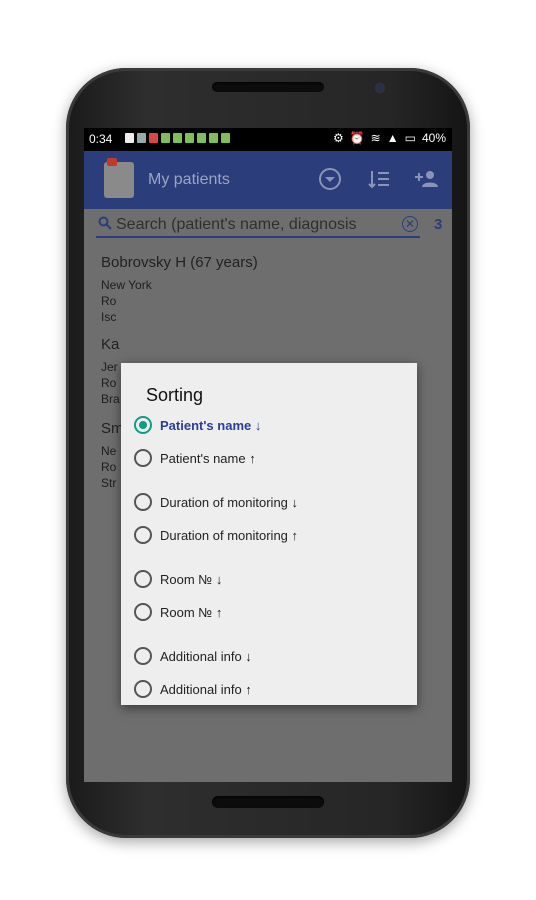 This screenshot has width=536, height=900. What do you see at coordinates (179, 262) in the screenshot?
I see `patient-name: Bobrovsky H (67 years)` at bounding box center [179, 262].